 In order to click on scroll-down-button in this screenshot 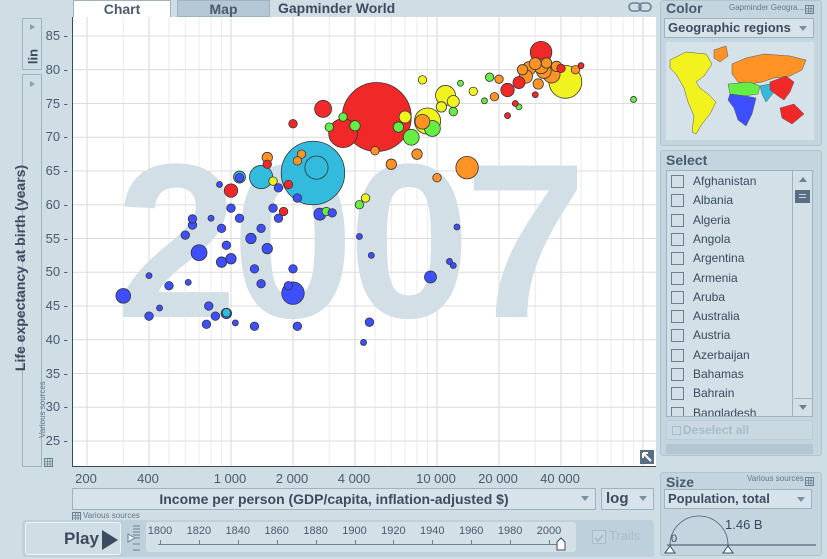, I will do `click(803, 407)`.